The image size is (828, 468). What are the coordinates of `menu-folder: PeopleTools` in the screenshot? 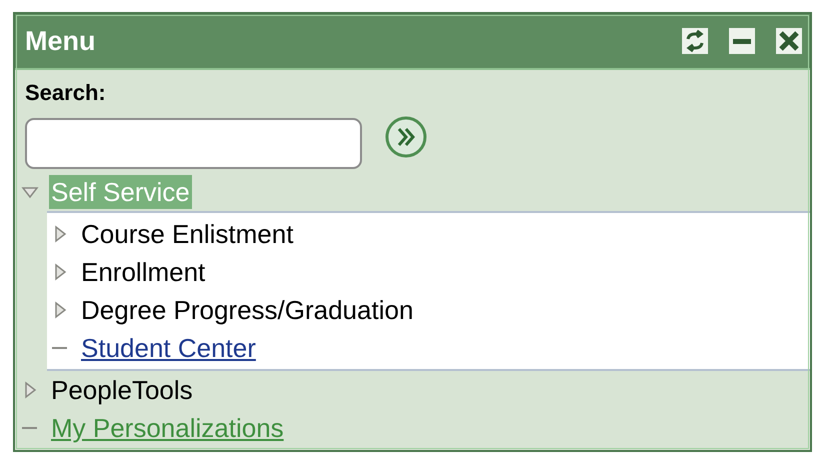 It's located at (122, 390).